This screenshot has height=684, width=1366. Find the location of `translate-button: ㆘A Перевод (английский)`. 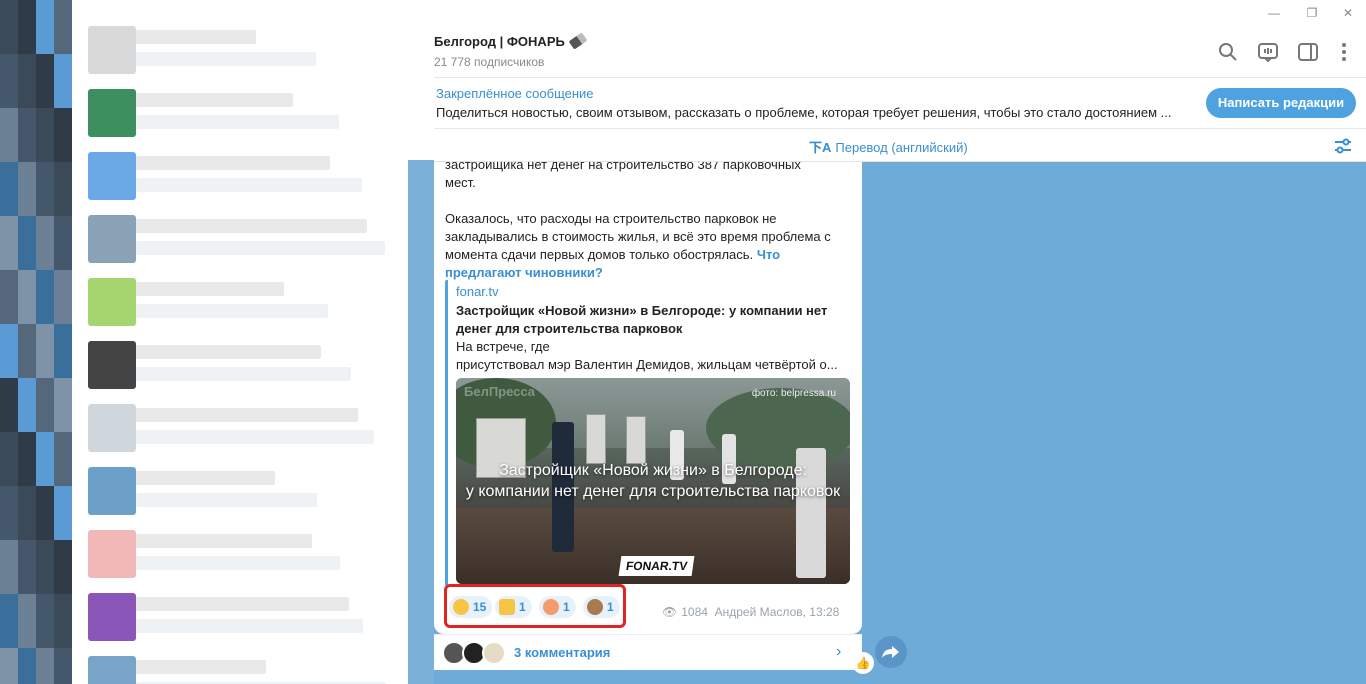

translate-button: ㆘A Перевод (английский) is located at coordinates (888, 146).